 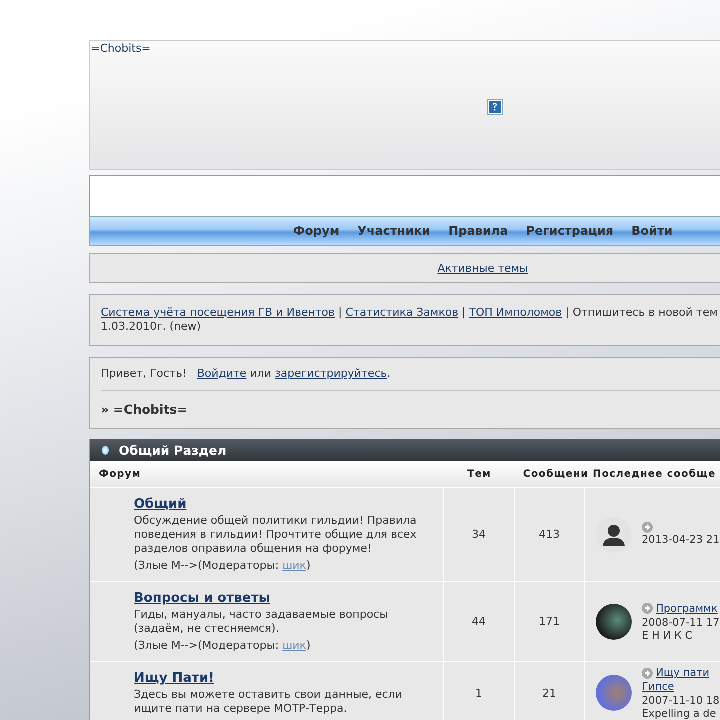 What do you see at coordinates (478, 231) in the screenshot?
I see `nav-link: Правила` at bounding box center [478, 231].